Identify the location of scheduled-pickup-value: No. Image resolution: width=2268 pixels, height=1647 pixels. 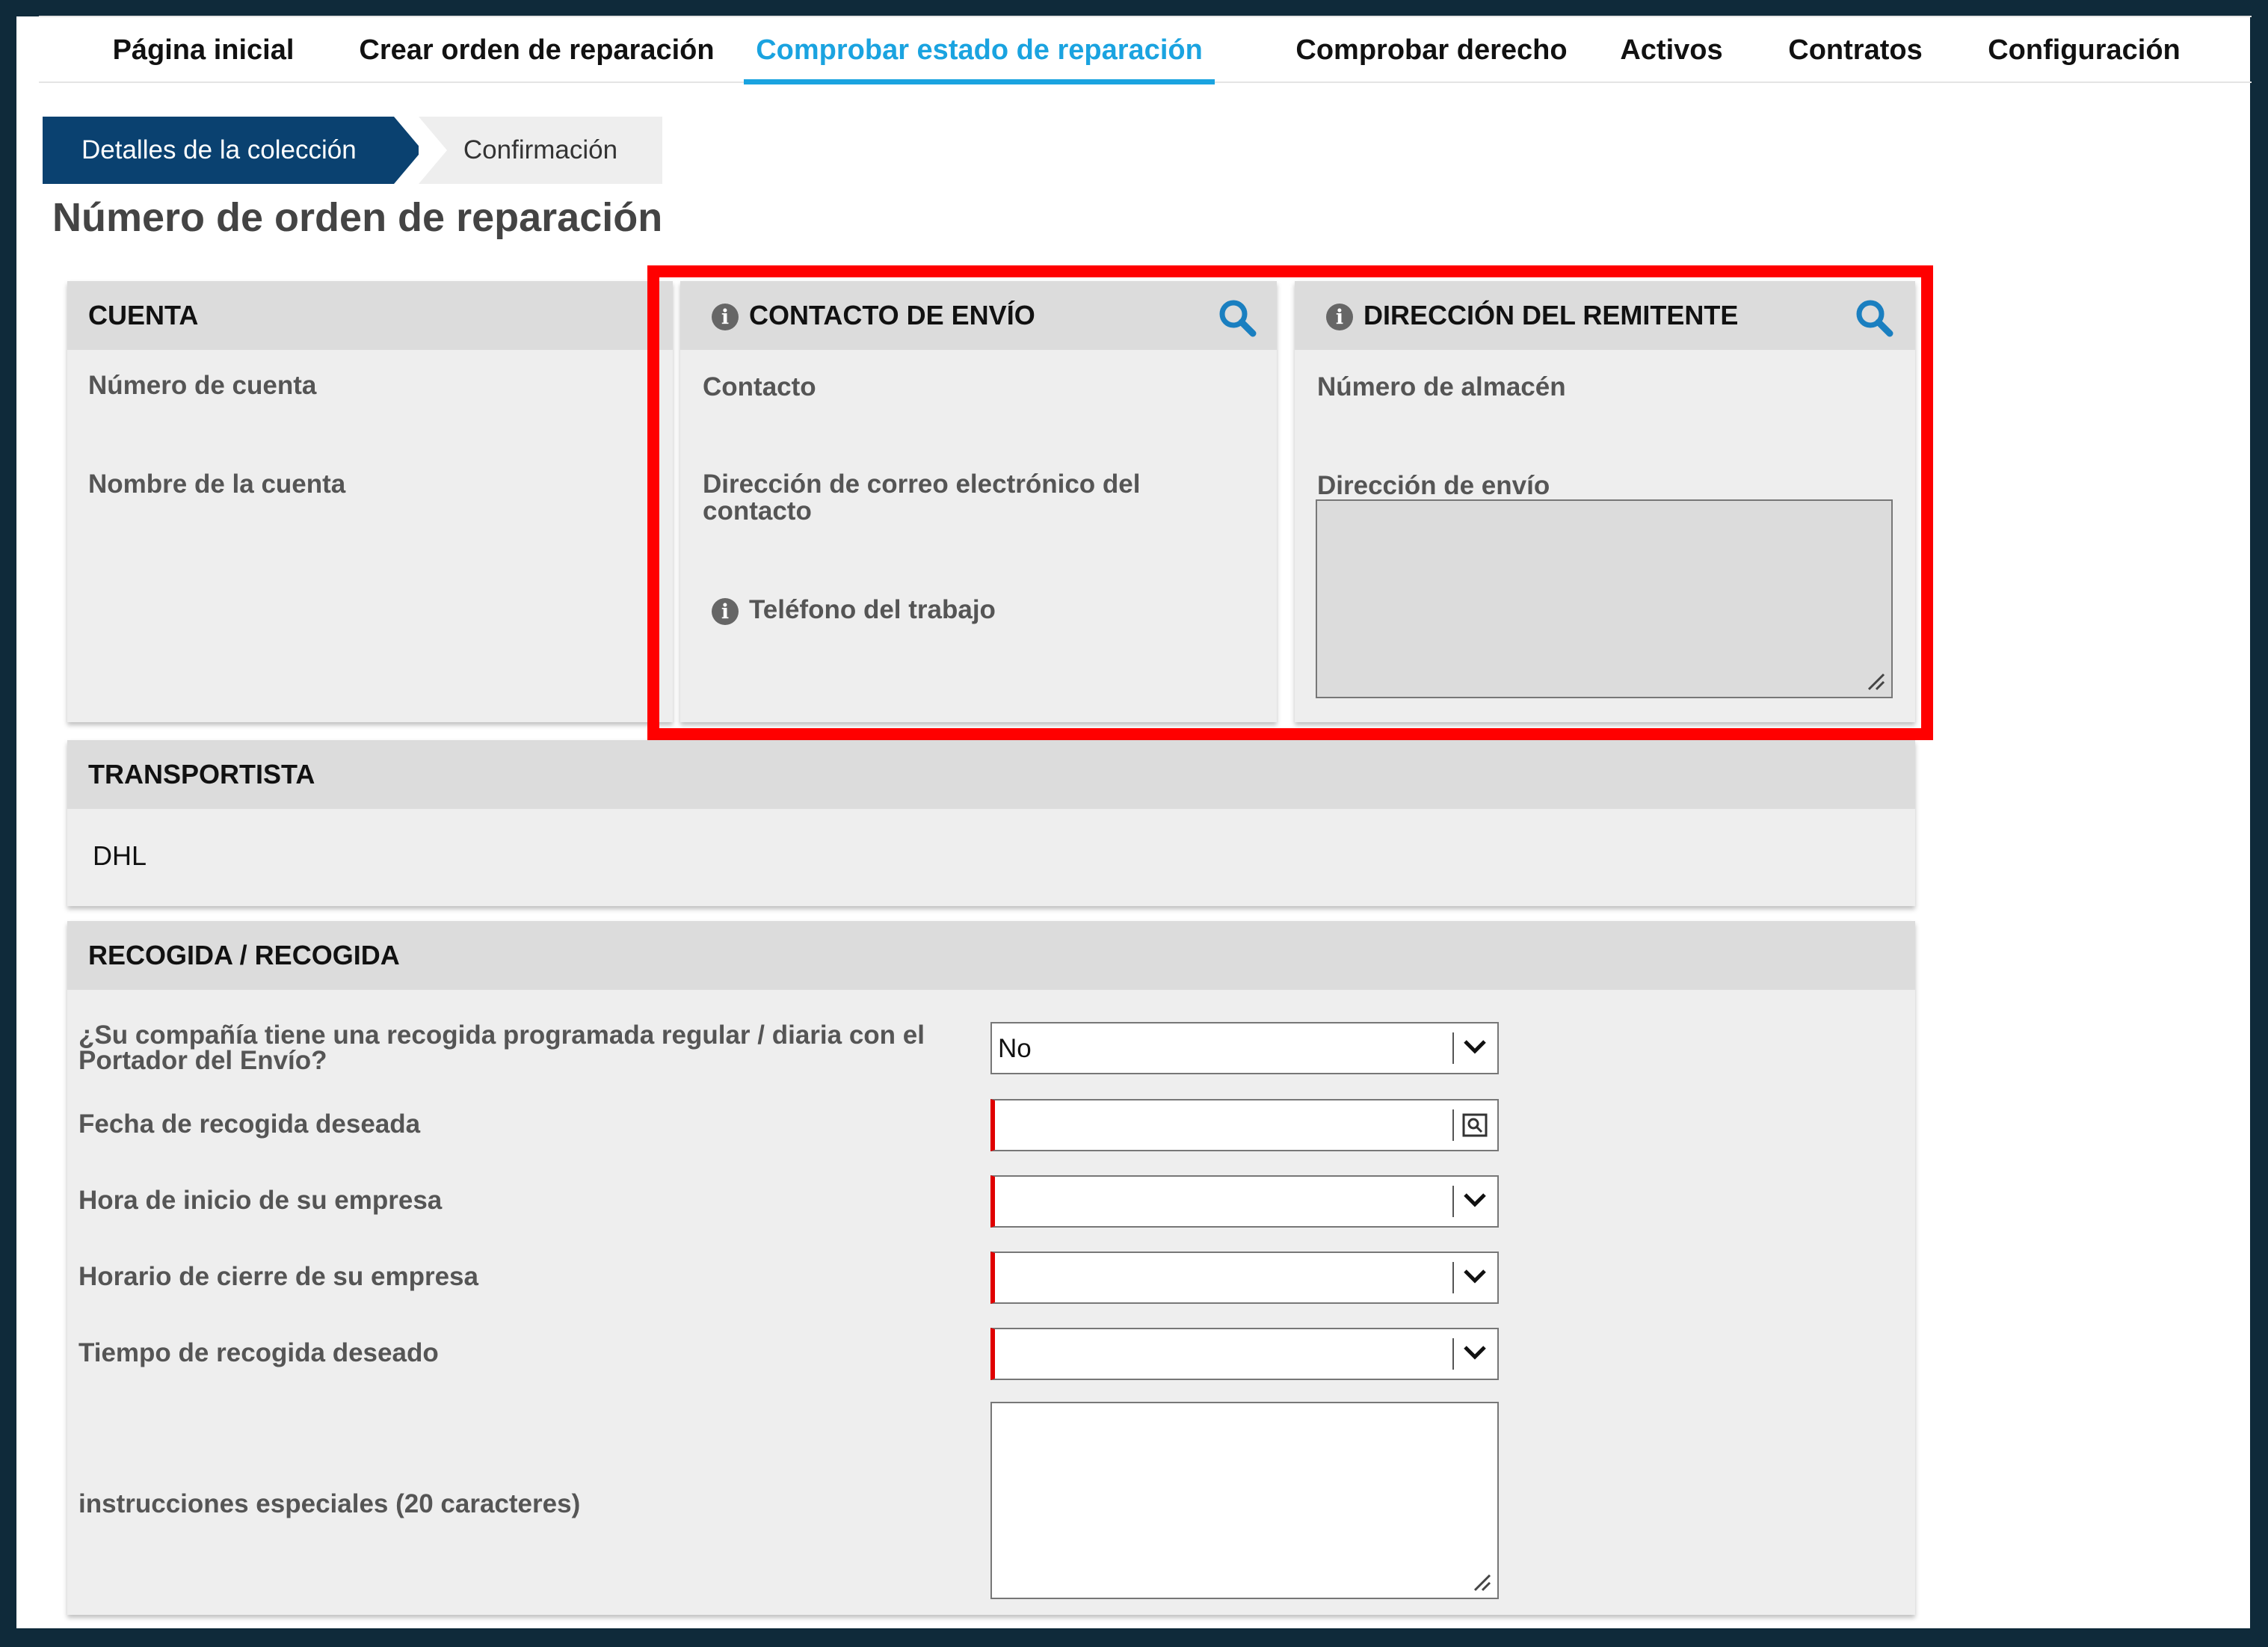
(1015, 1048).